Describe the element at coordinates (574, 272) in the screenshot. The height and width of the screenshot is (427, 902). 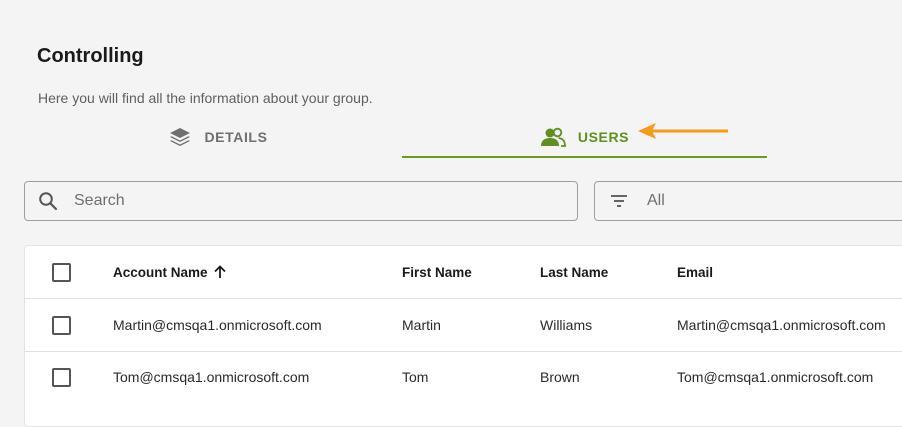
I see `column-header-last-name: Last Name` at that location.